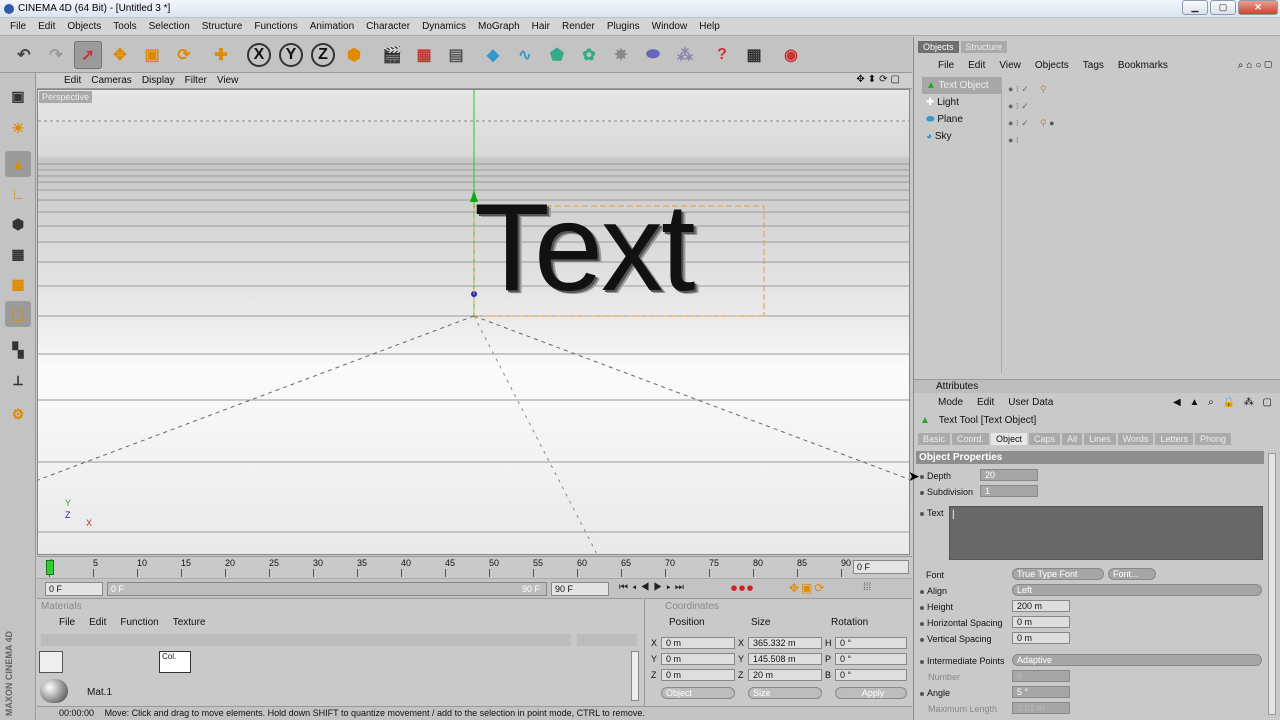  I want to click on current-frame-field: 0 F, so click(881, 567).